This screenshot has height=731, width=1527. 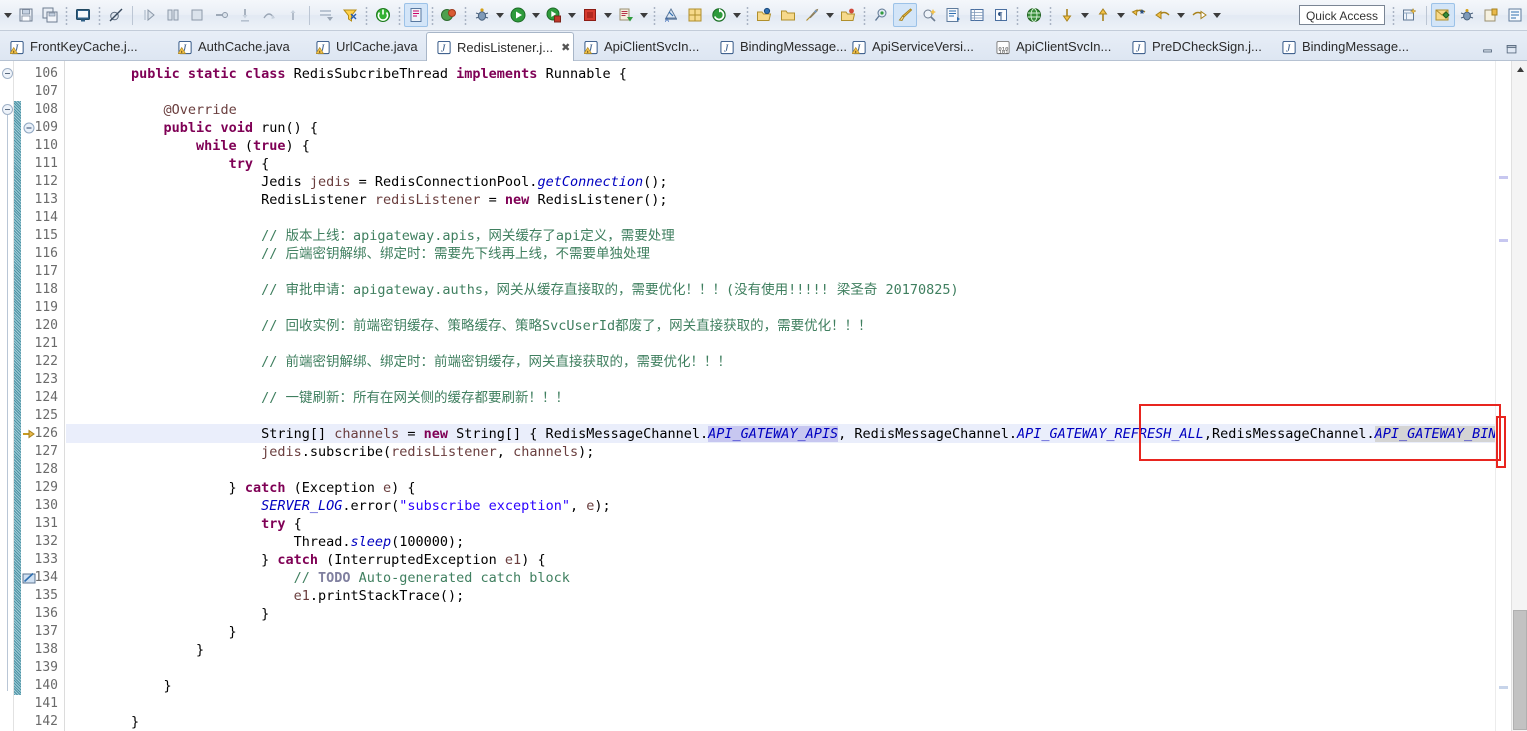 What do you see at coordinates (370, 236) in the screenshot?
I see `code-line: // 版本上线：apigateway.apis，网关缓存了api定义，需要处理` at bounding box center [370, 236].